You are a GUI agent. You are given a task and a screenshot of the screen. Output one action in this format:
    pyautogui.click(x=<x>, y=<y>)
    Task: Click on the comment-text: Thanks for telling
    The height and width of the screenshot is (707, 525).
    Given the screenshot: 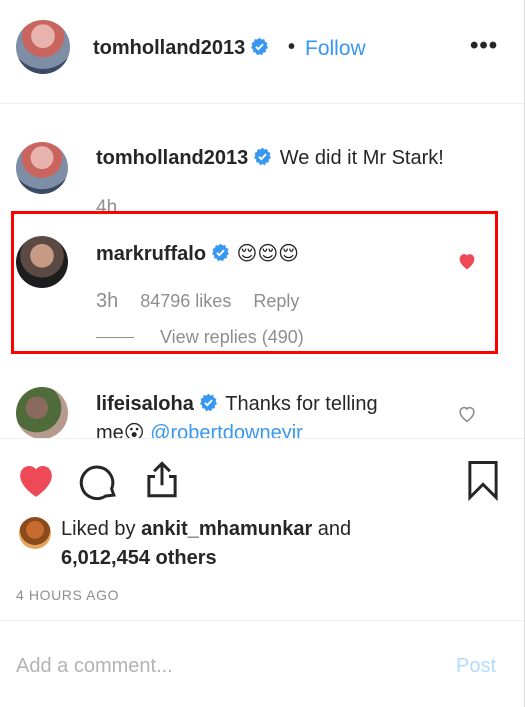 What is the action you would take?
    pyautogui.click(x=301, y=404)
    